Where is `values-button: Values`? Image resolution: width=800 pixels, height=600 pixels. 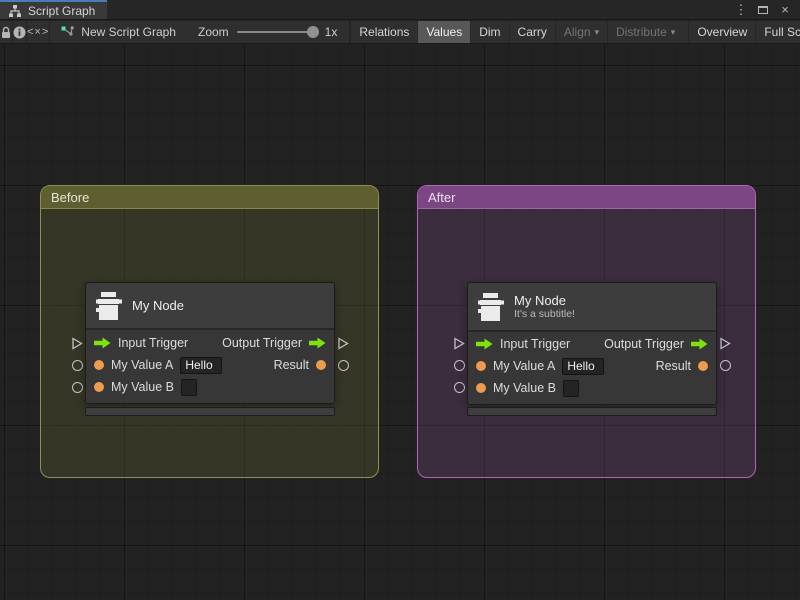
values-button: Values is located at coordinates (444, 32).